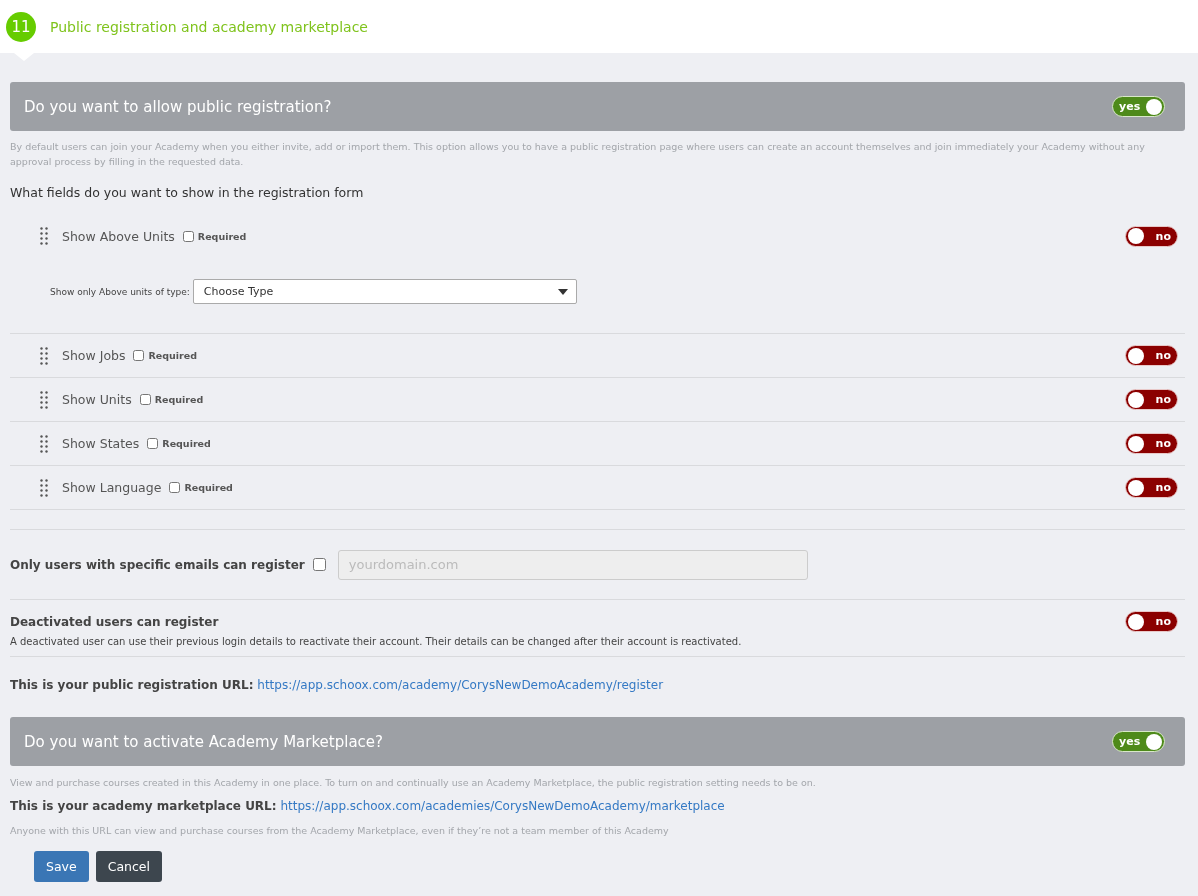 Image resolution: width=1198 pixels, height=896 pixels. Describe the element at coordinates (112, 487) in the screenshot. I see `field-label: Show Language` at that location.